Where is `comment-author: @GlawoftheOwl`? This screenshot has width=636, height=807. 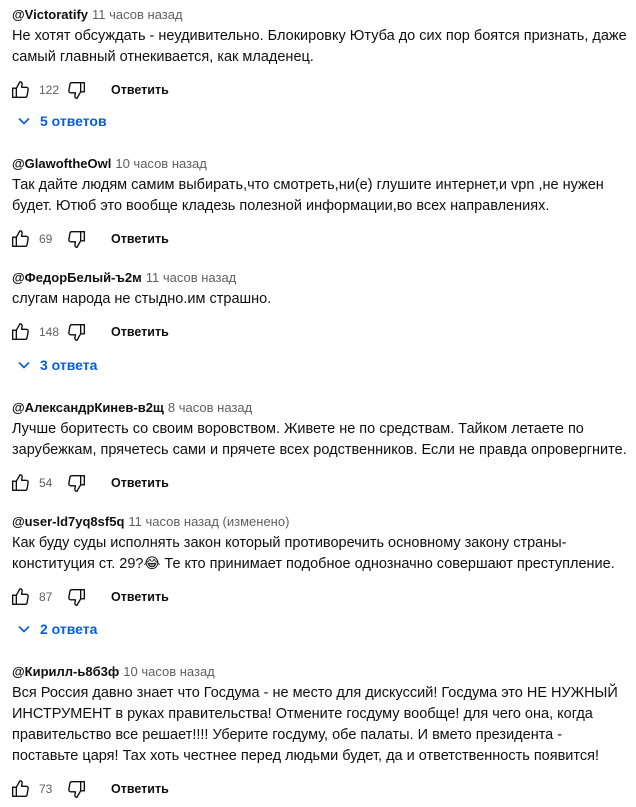 comment-author: @GlawoftheOwl is located at coordinates (61, 163).